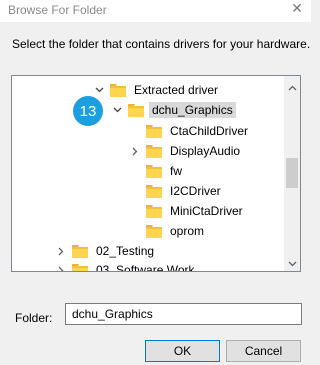 The height and width of the screenshot is (365, 320). Describe the element at coordinates (125, 251) in the screenshot. I see `tree-item-label: 02_Testing` at that location.